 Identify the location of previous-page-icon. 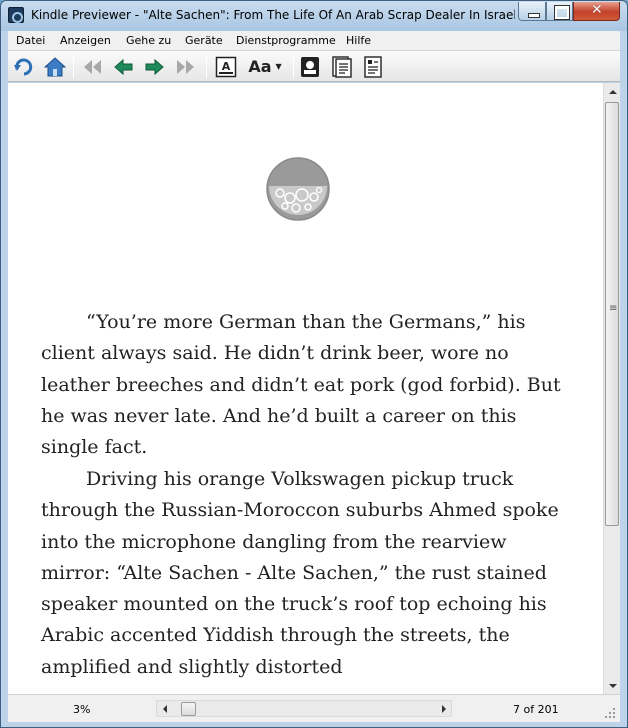
(123, 66).